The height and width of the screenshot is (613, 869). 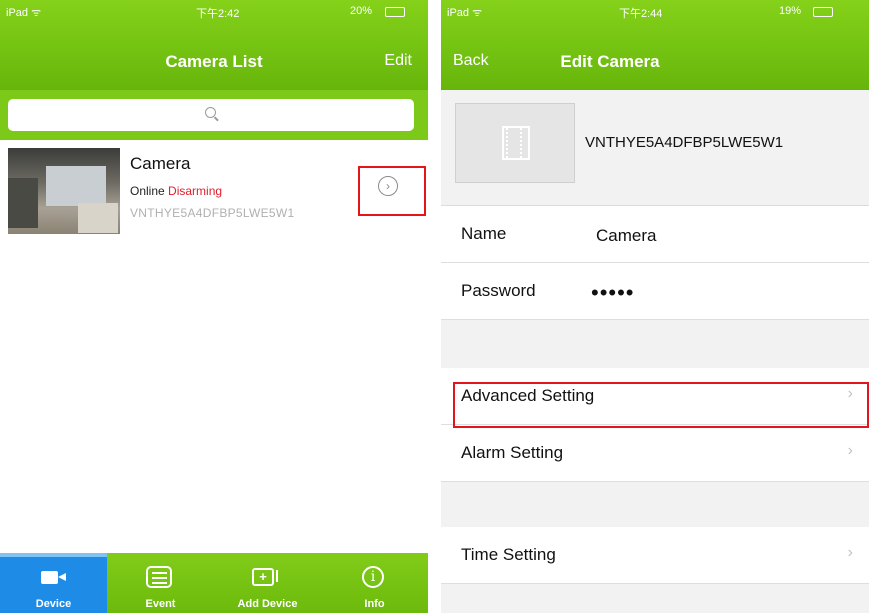 I want to click on battery-percent: 20%, so click(x=361, y=11).